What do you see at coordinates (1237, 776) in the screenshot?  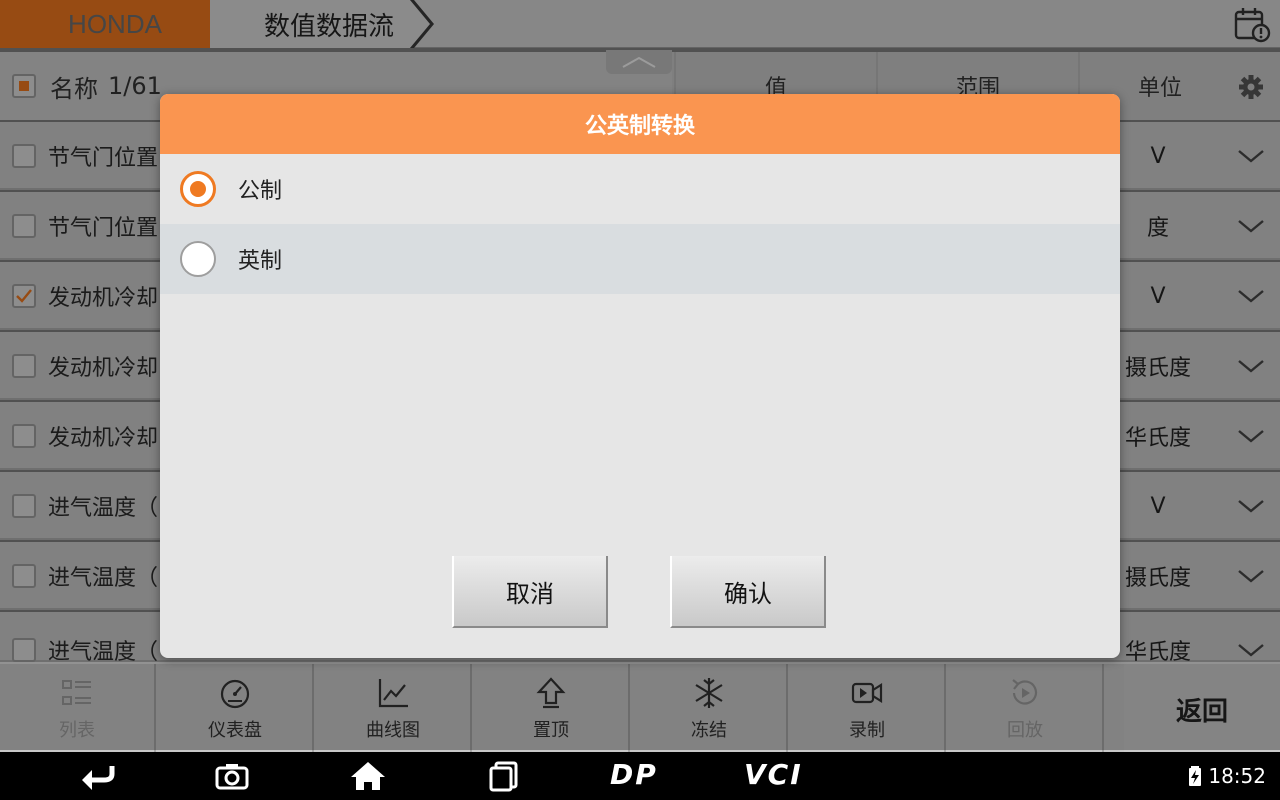 I see `clock: 18:52` at bounding box center [1237, 776].